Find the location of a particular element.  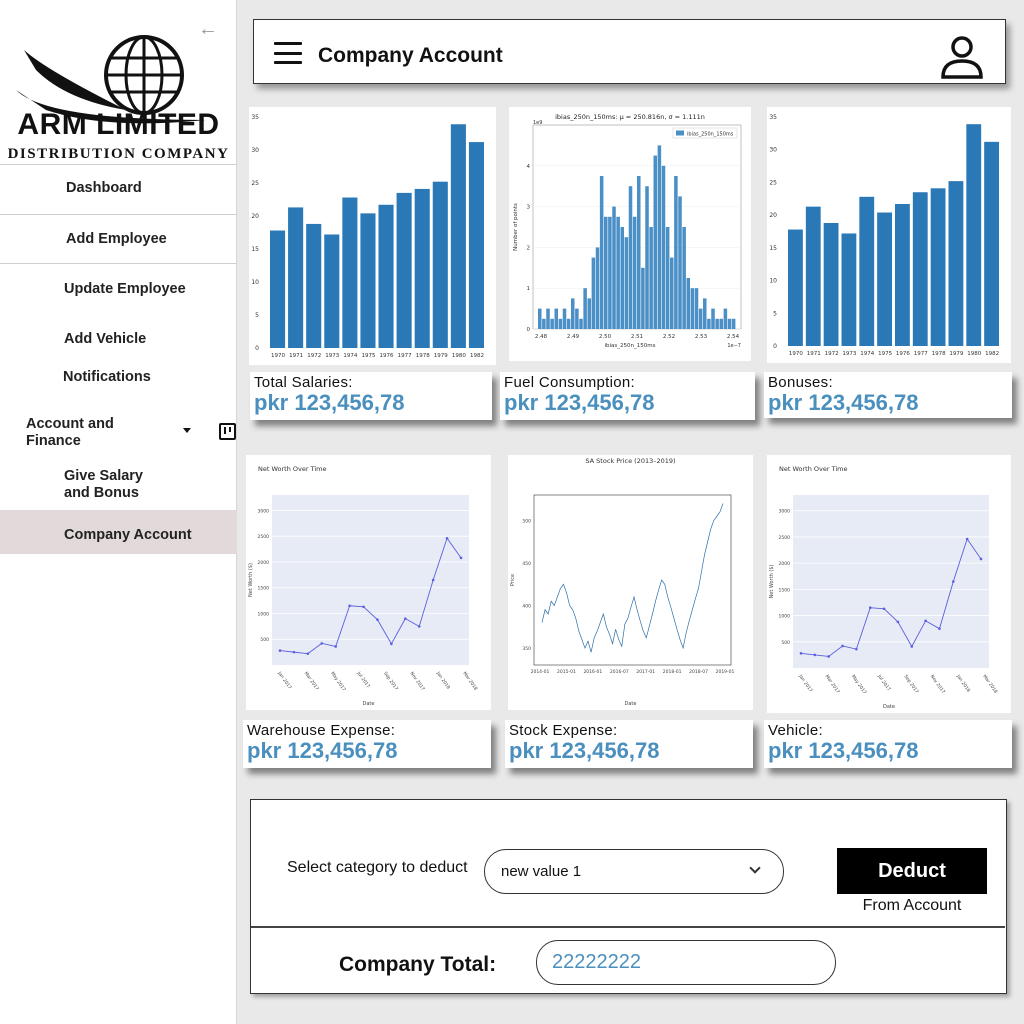

x-tick-label: 1975 is located at coordinates (368, 356).